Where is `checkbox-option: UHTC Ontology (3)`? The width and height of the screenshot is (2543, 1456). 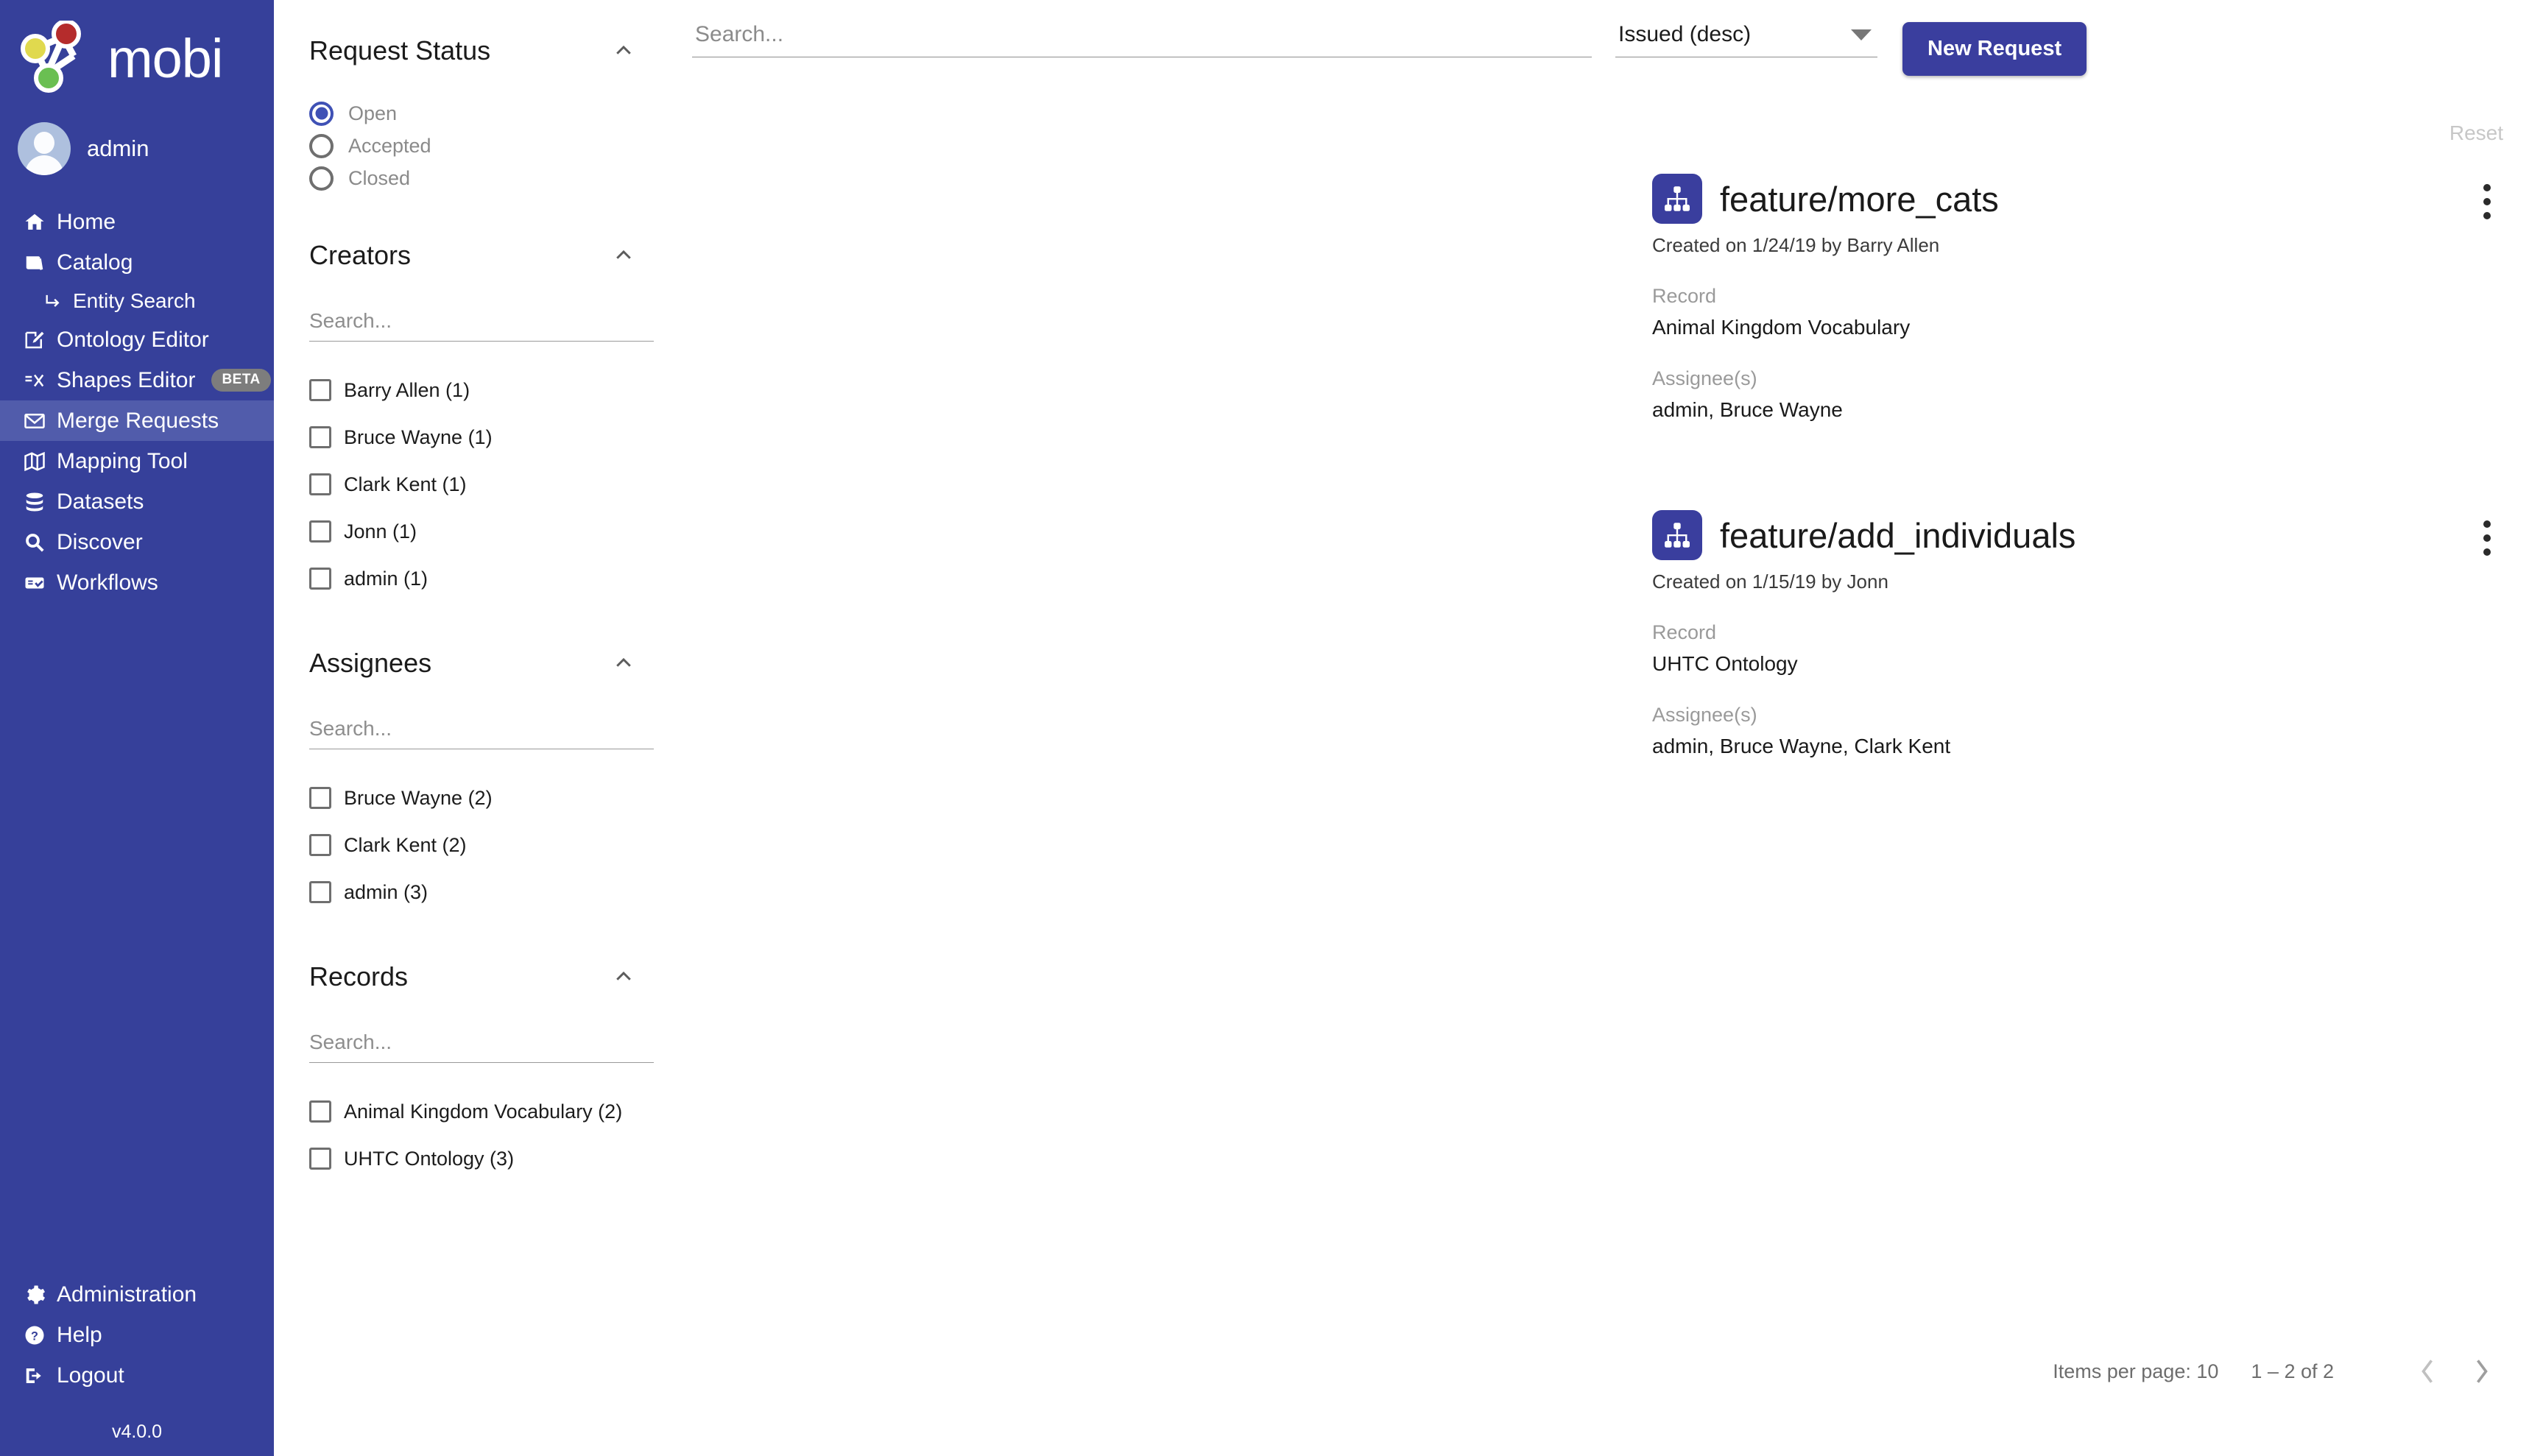 checkbox-option: UHTC Ontology (3) is located at coordinates (480, 1158).